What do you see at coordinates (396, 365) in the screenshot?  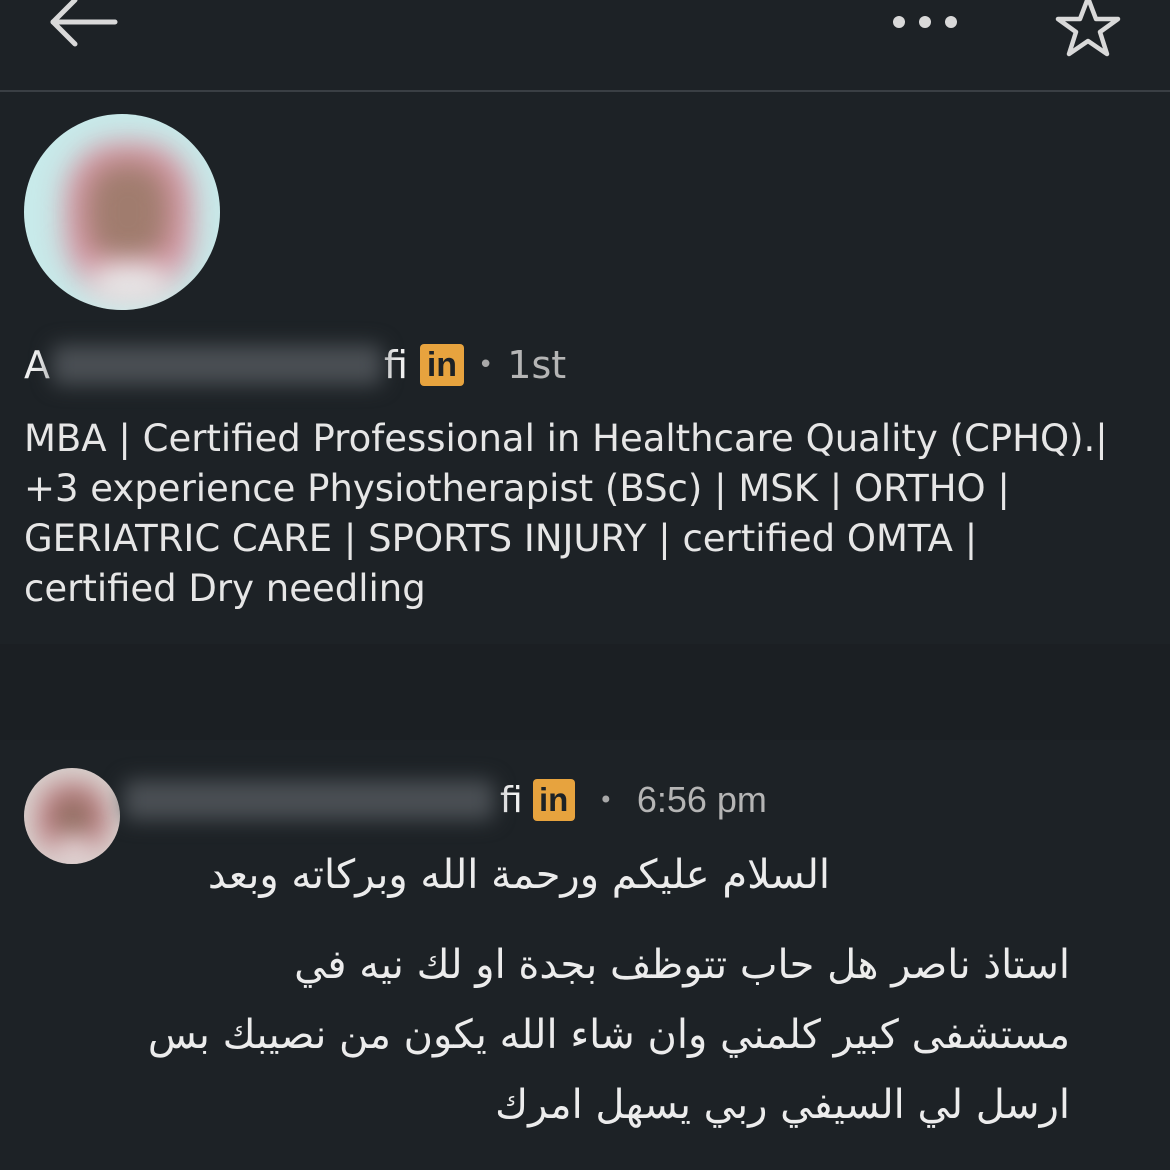 I see `profile-name-end: fi` at bounding box center [396, 365].